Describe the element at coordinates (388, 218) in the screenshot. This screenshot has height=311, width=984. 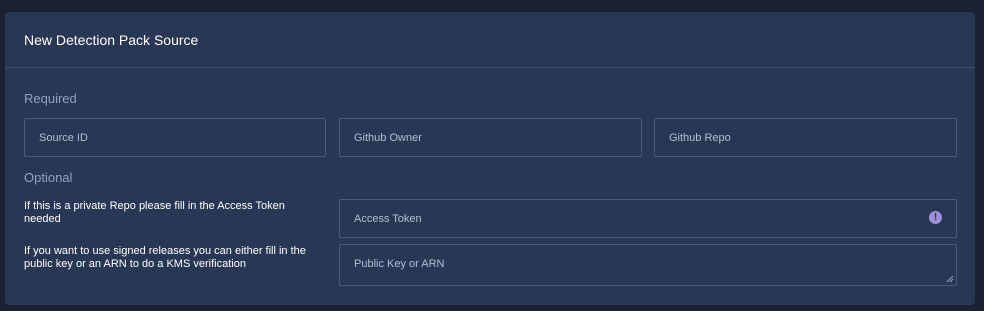
I see `access-token-placeholder: Access Token` at that location.